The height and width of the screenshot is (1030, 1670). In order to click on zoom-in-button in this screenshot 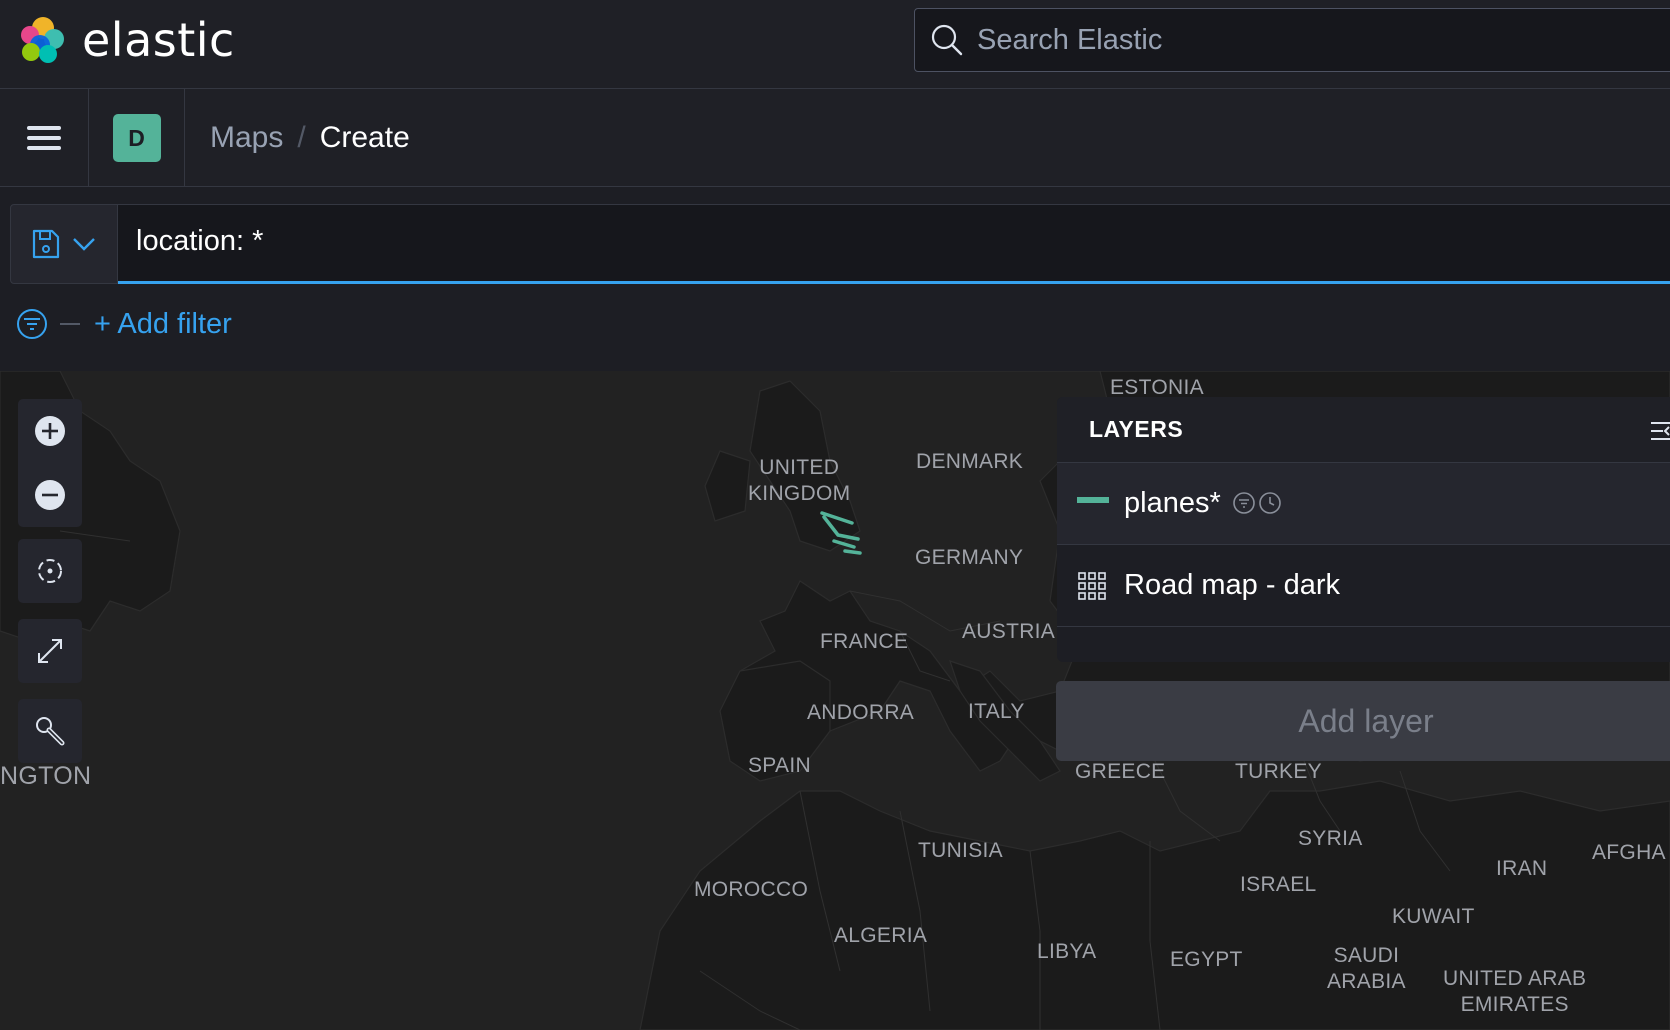, I will do `click(50, 431)`.